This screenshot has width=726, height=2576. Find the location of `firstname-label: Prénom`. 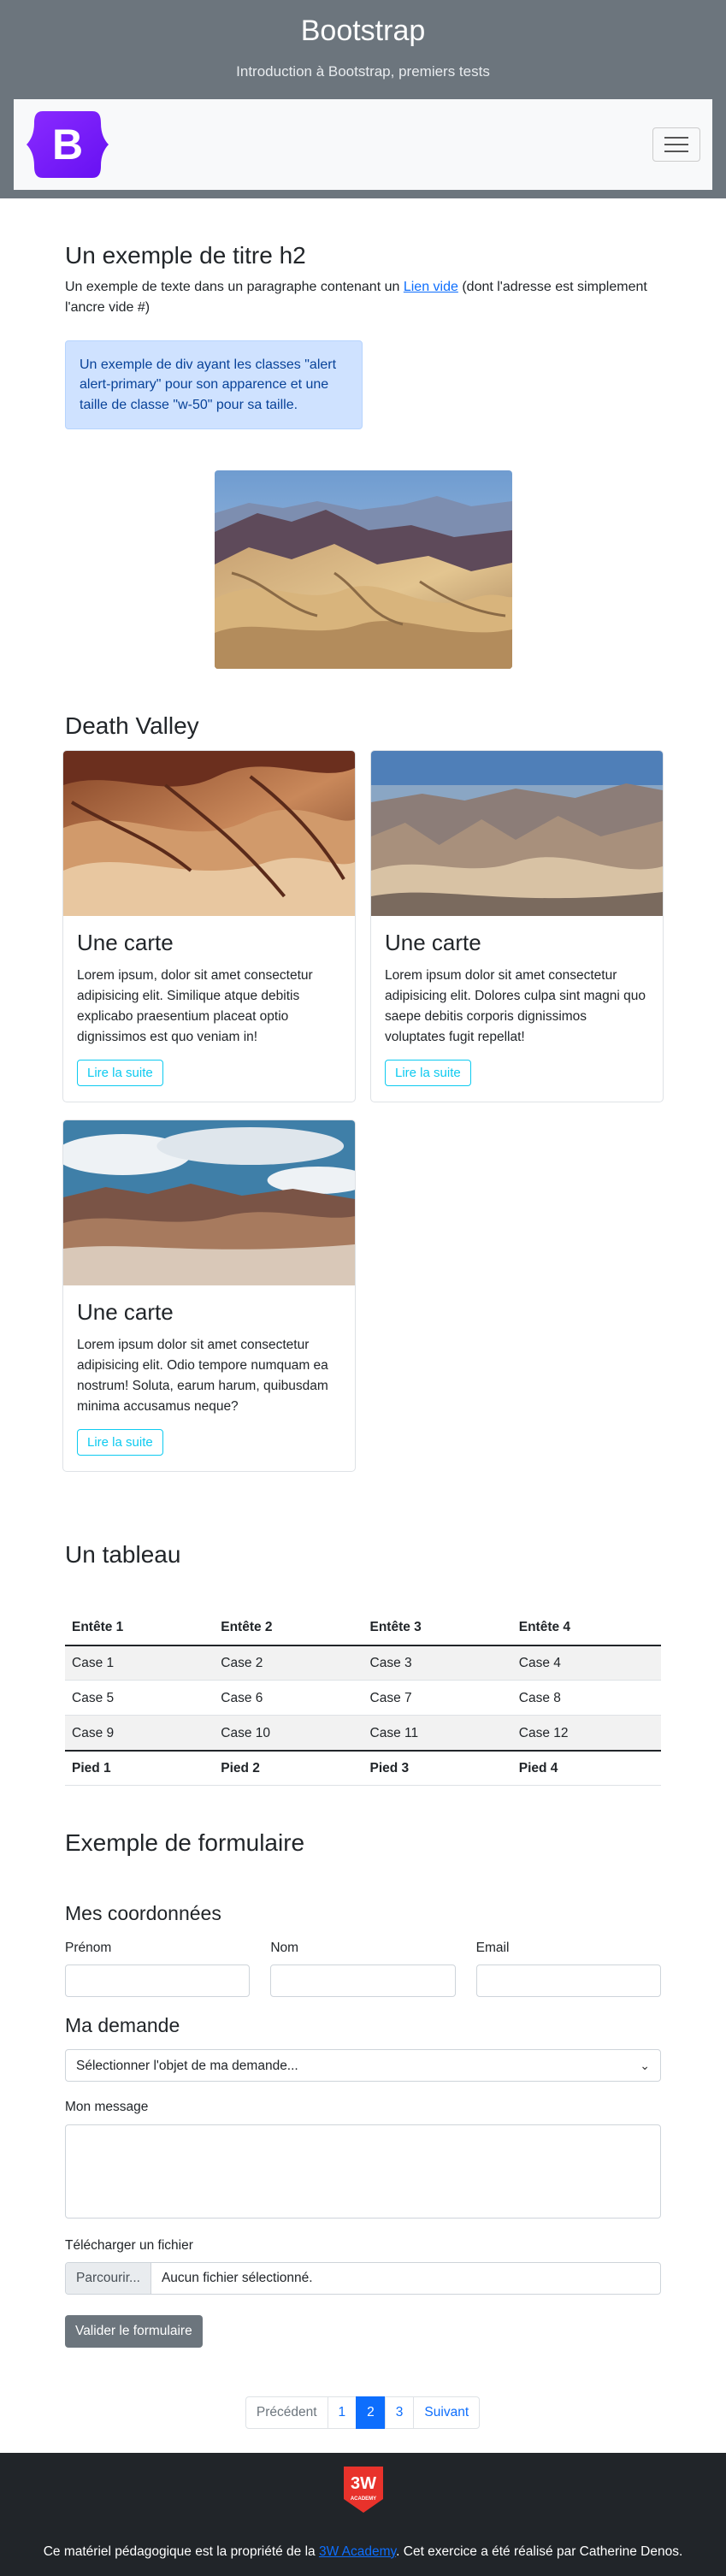

firstname-label: Prénom is located at coordinates (88, 1947).